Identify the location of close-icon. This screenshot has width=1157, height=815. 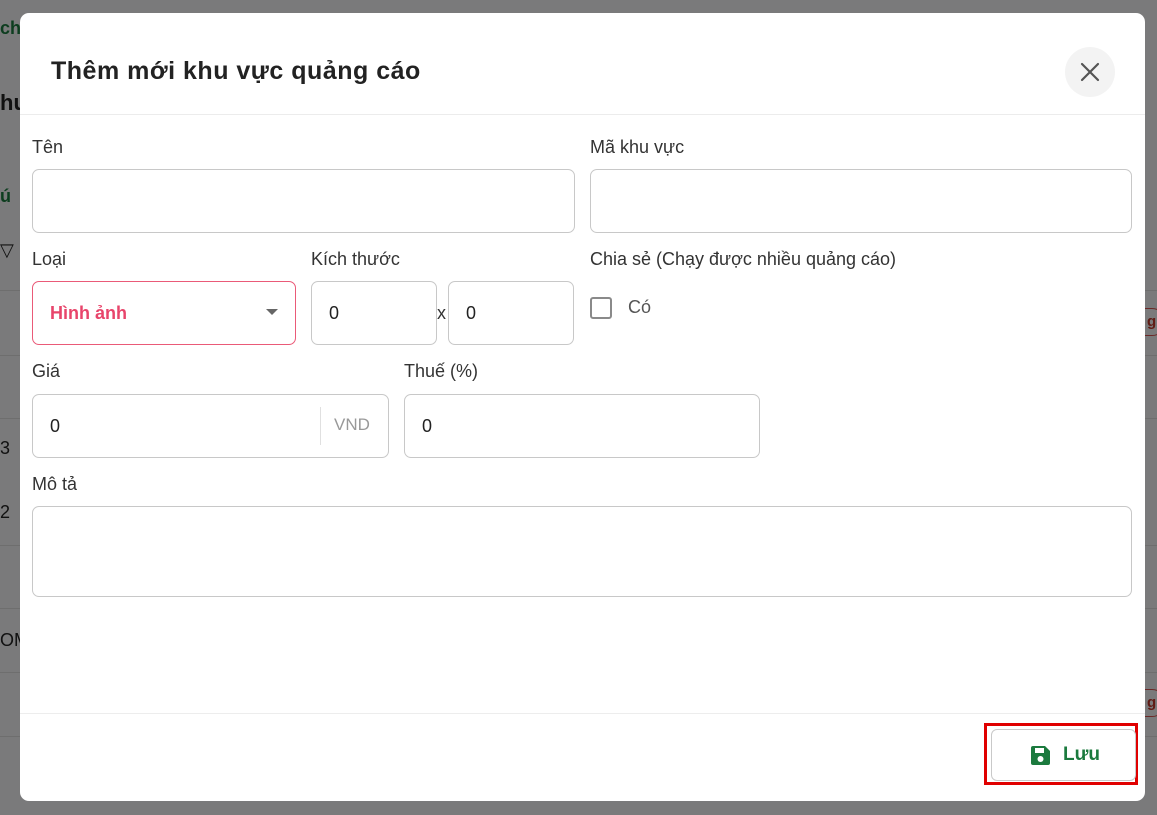
(1090, 72).